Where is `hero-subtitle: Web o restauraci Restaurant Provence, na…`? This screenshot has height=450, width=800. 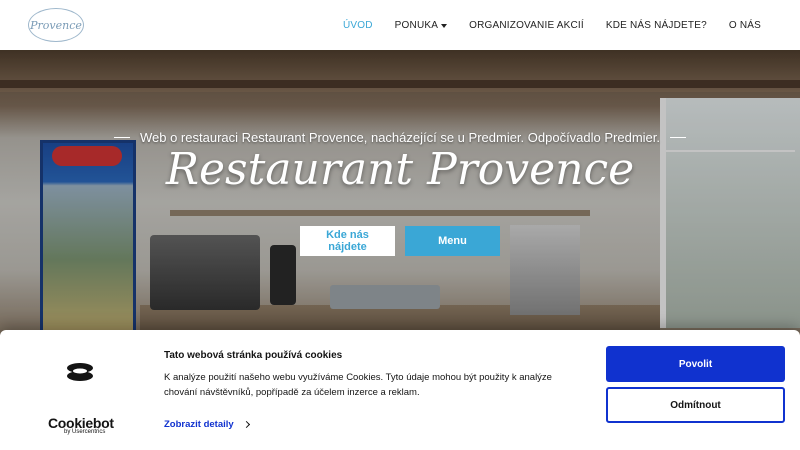
hero-subtitle: Web o restauraci Restaurant Provence, na… is located at coordinates (400, 137).